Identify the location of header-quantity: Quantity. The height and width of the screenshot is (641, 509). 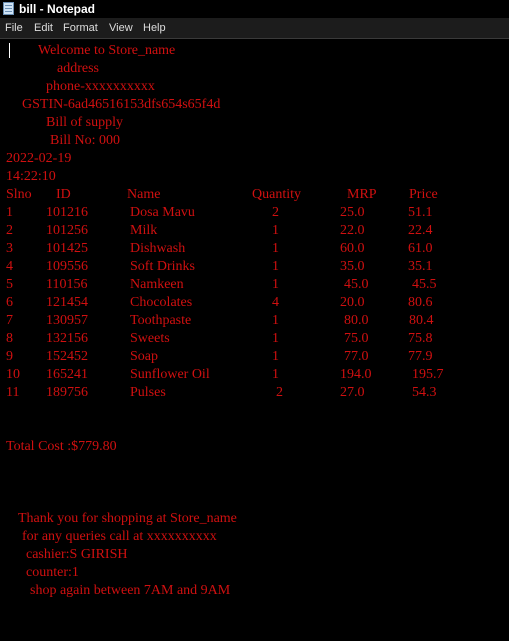
(276, 194).